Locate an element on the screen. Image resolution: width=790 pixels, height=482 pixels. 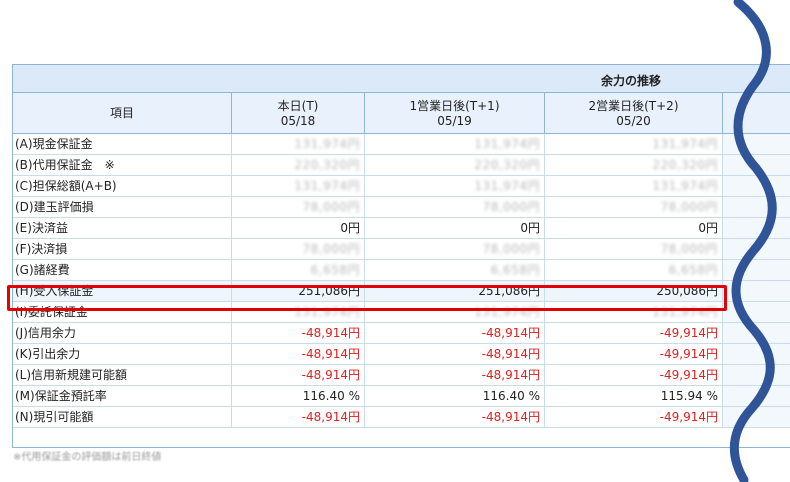
table-row: (L)信用新規建可能額 -48,914円 -48,914円 -49,914円 is located at coordinates (401, 375).